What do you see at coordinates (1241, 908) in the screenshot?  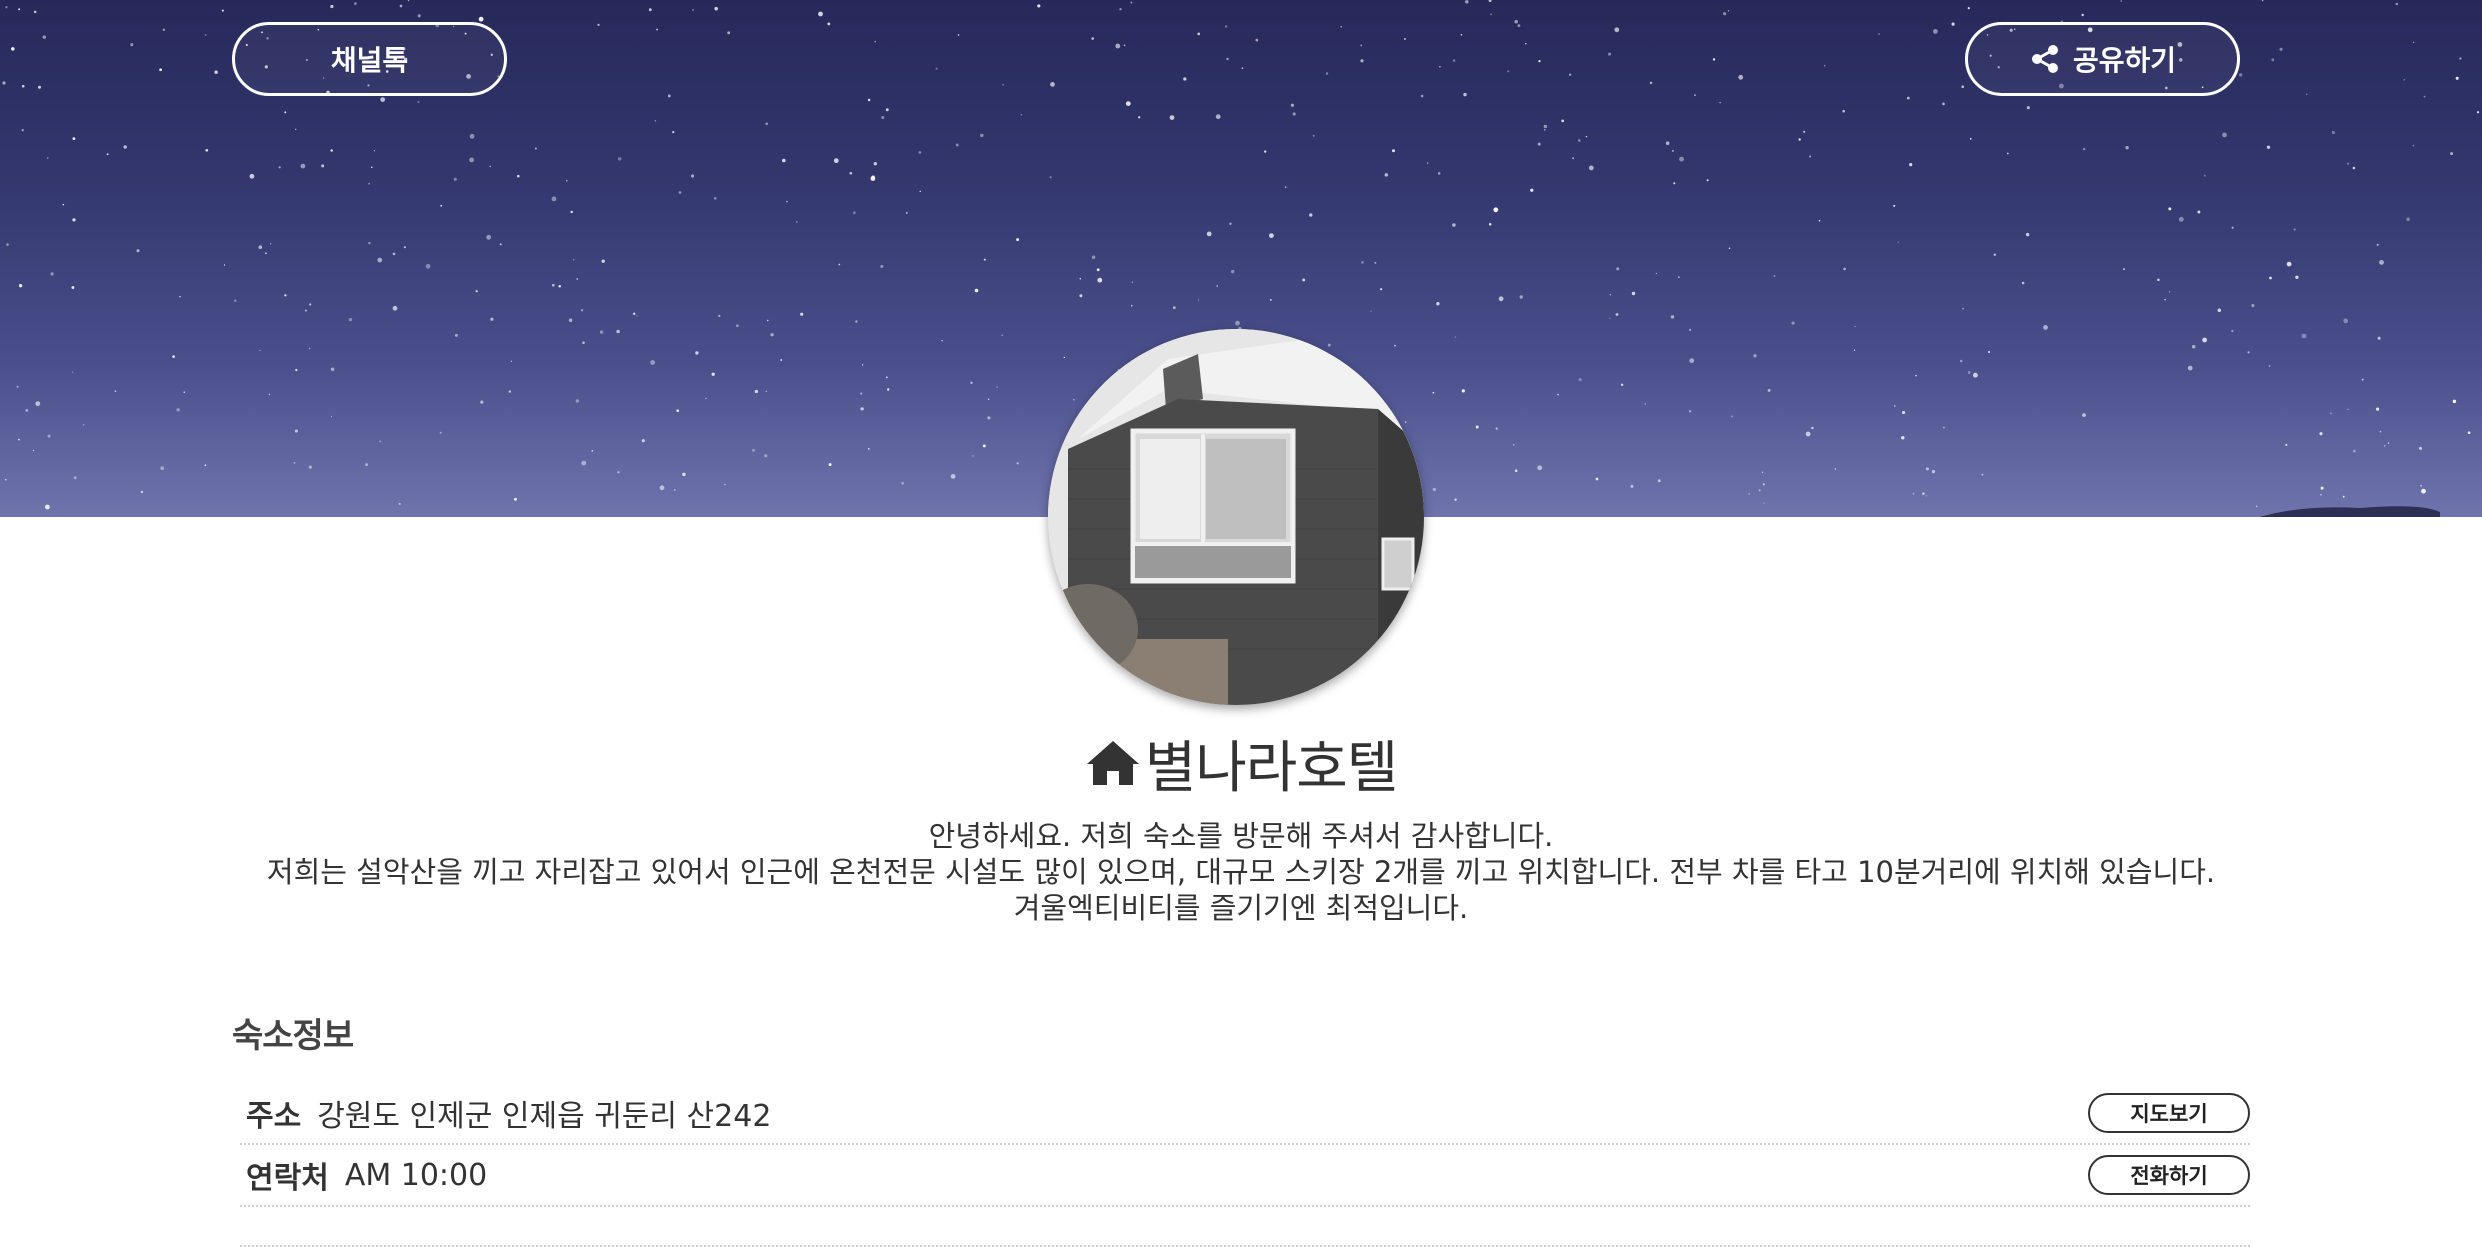 I see `description-line: 겨울엑티비티를 즐기기엔 최적입니다.` at bounding box center [1241, 908].